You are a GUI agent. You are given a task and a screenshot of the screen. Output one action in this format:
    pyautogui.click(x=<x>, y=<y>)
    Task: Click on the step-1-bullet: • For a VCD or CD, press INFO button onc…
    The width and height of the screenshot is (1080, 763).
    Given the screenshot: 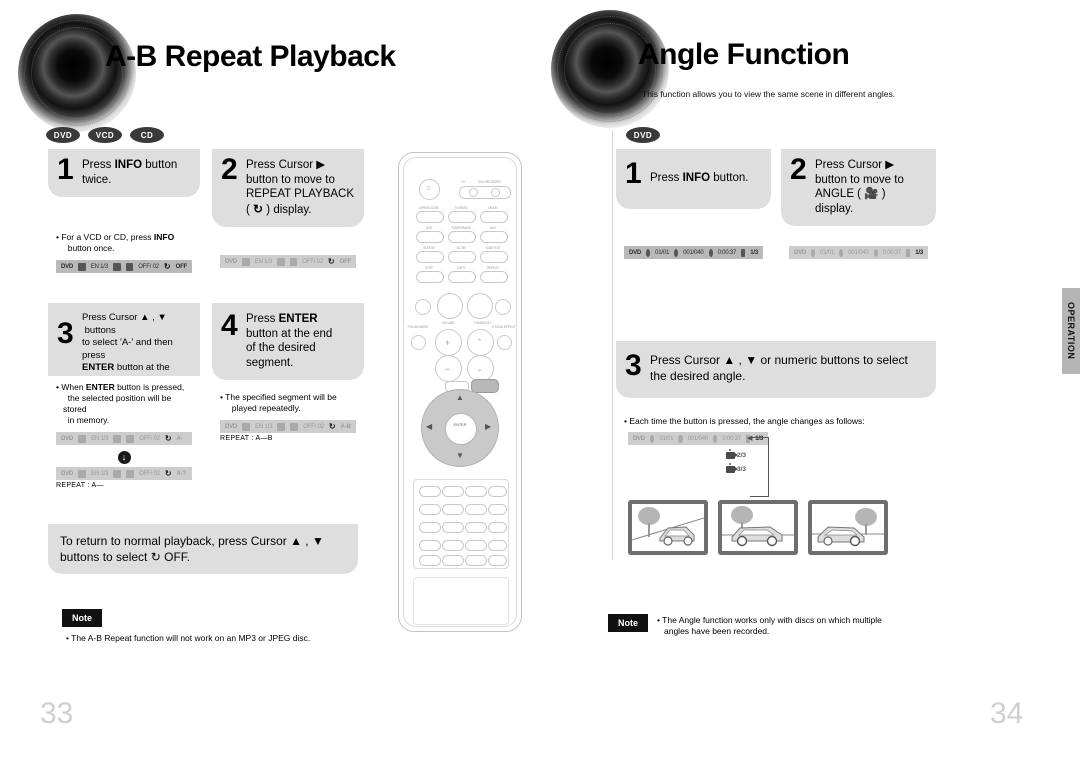 What is the action you would take?
    pyautogui.click(x=115, y=242)
    